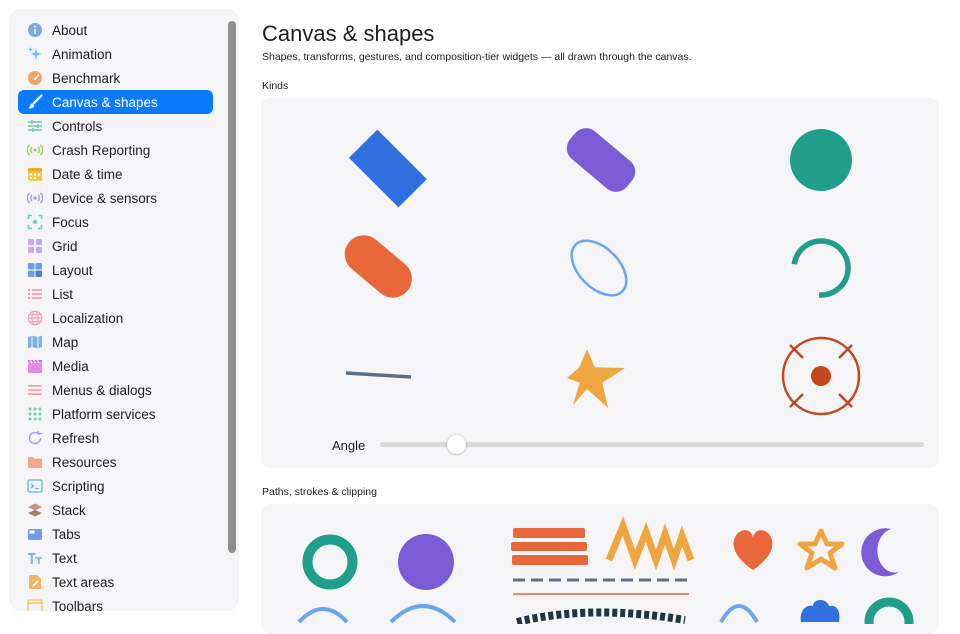  What do you see at coordinates (70, 30) in the screenshot?
I see `sidebar-item-label: About` at bounding box center [70, 30].